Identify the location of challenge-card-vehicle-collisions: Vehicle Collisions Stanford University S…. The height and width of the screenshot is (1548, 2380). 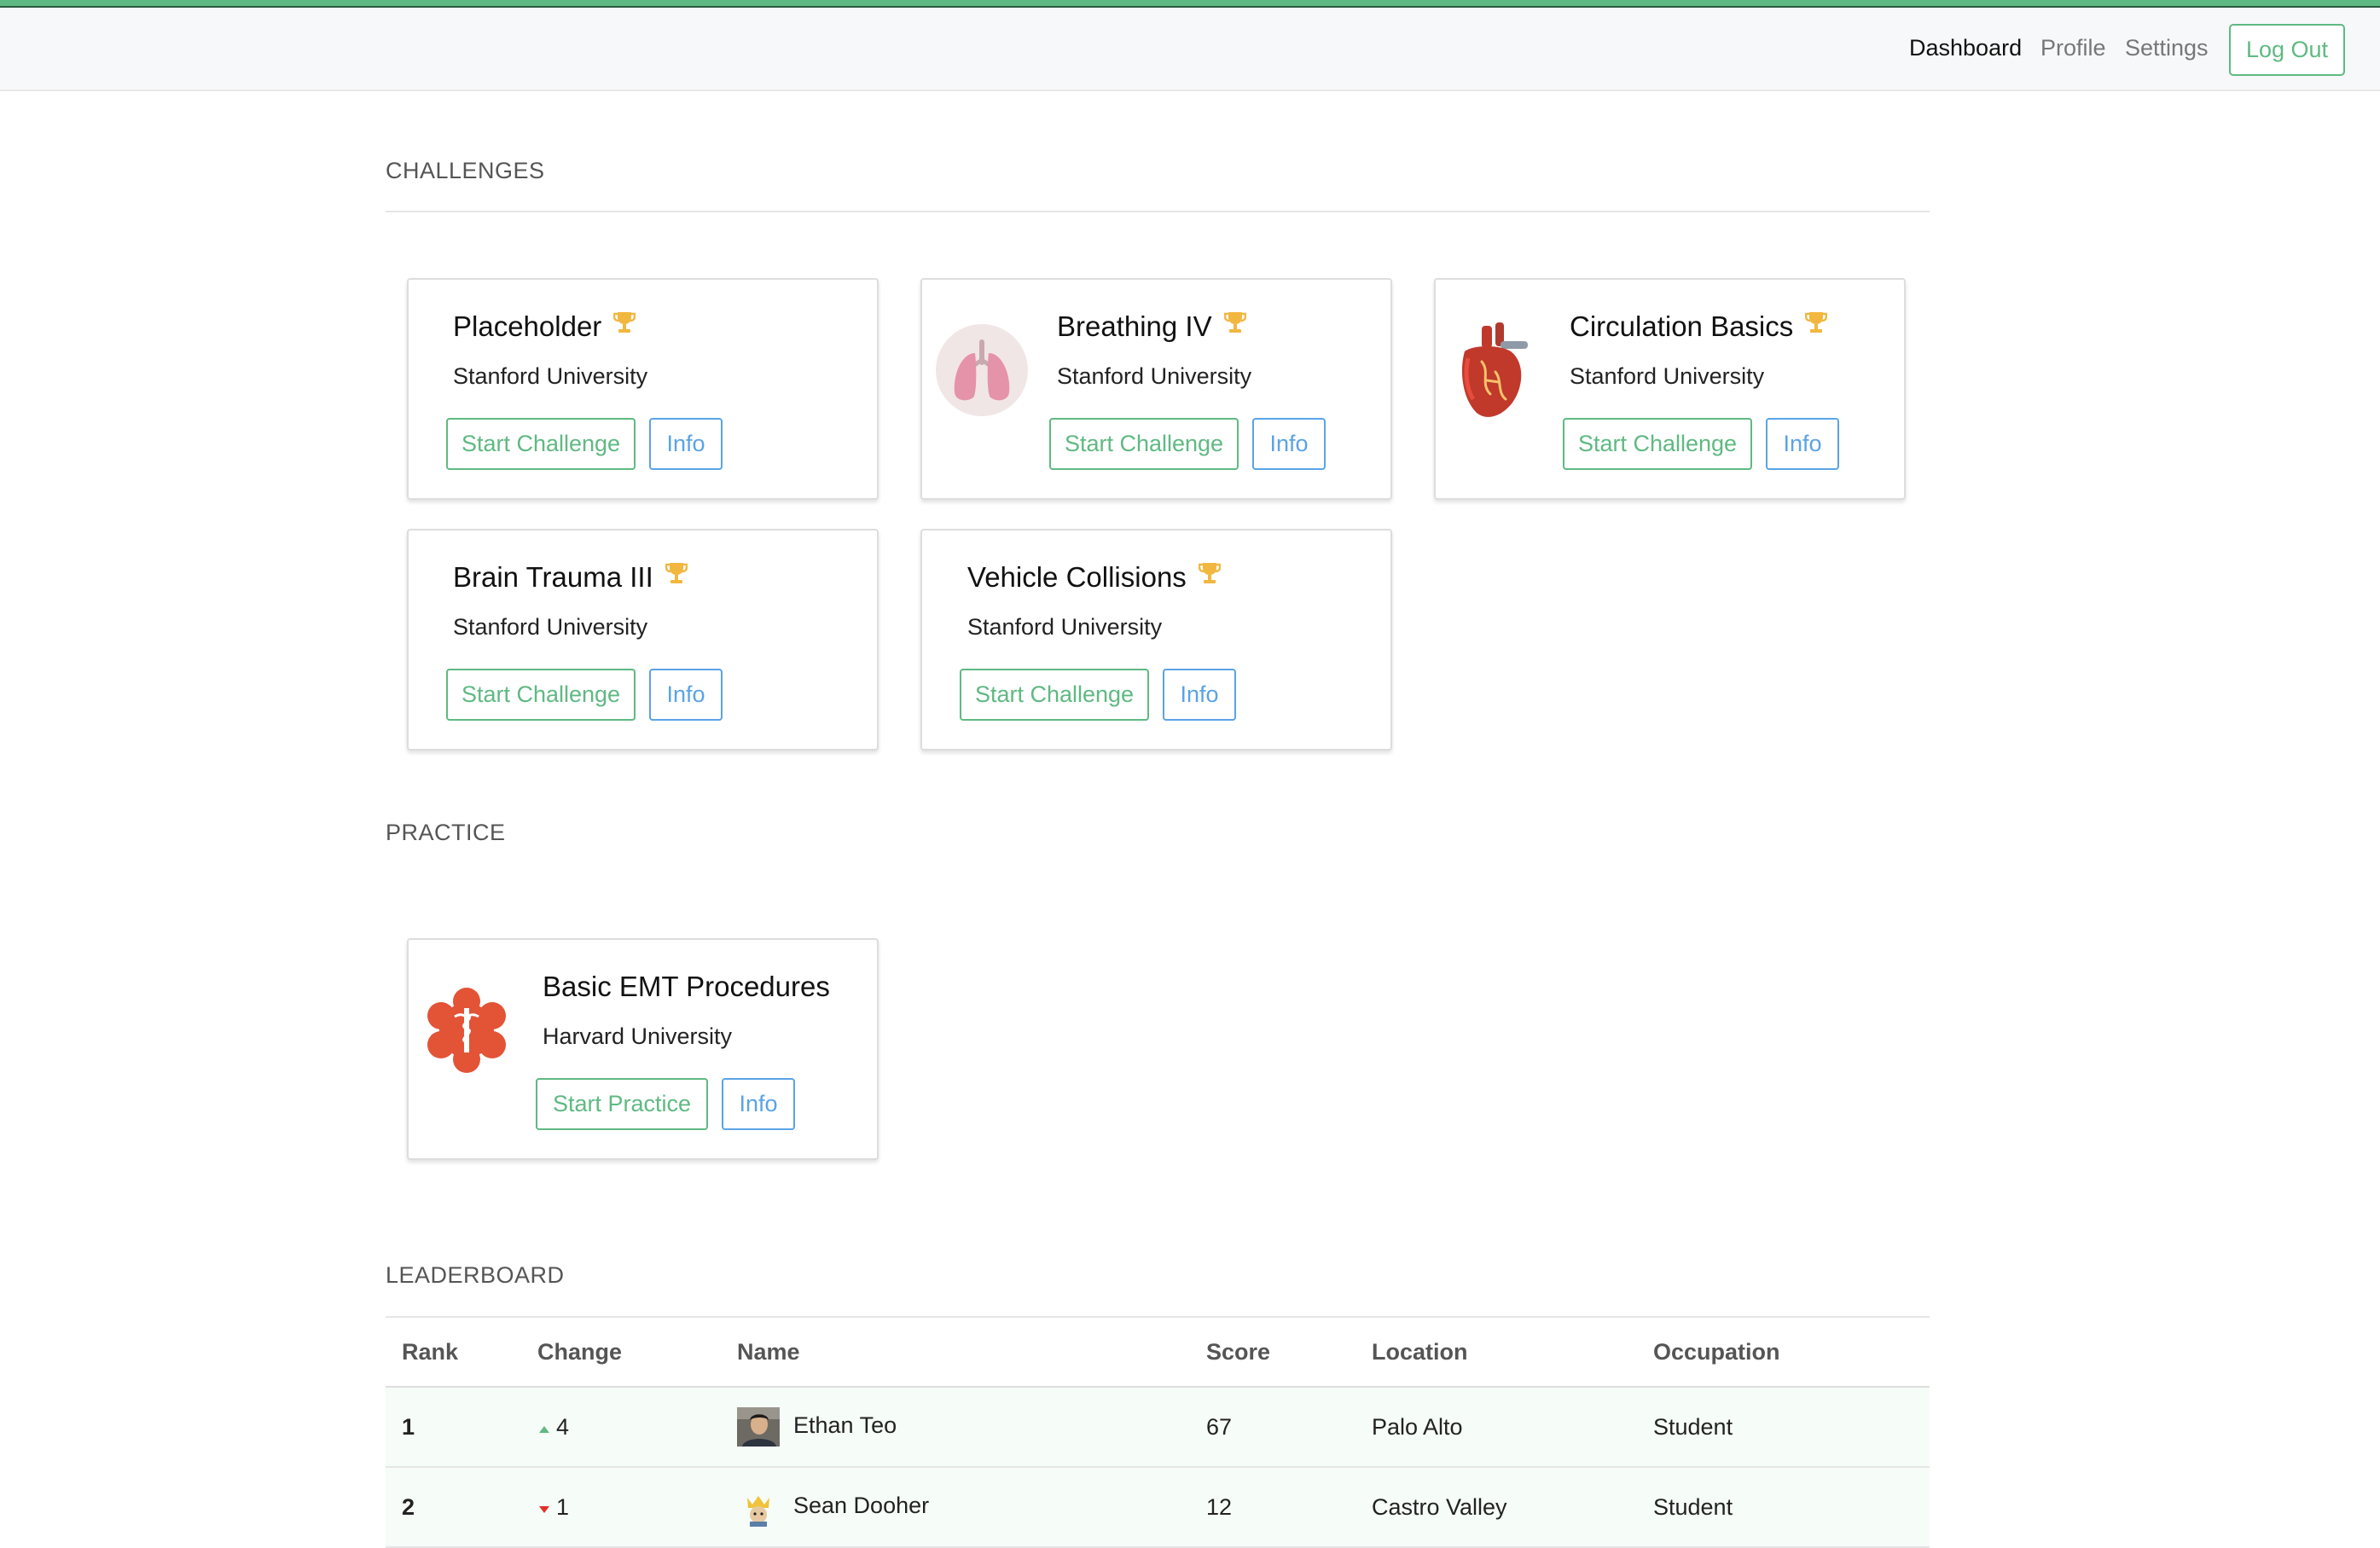
(1156, 640).